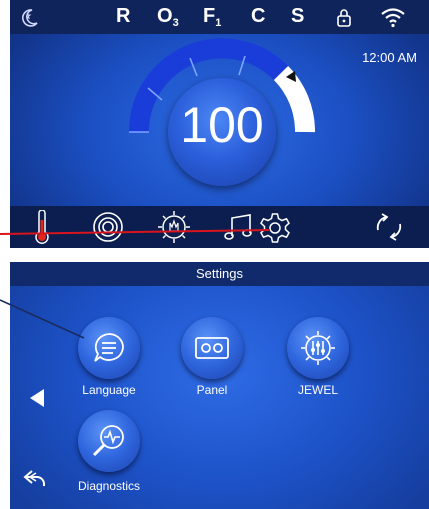 Image resolution: width=429 pixels, height=509 pixels. Describe the element at coordinates (135, 232) in the screenshot. I see `callout-line-settings` at that location.